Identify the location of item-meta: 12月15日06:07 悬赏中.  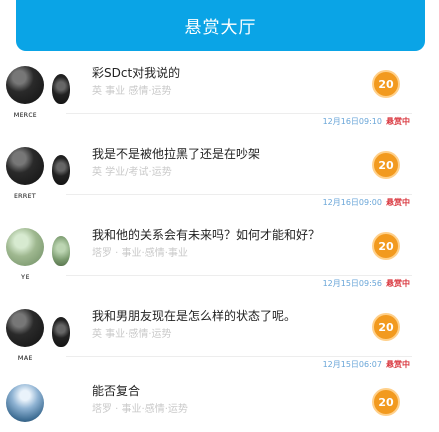
(350, 364).